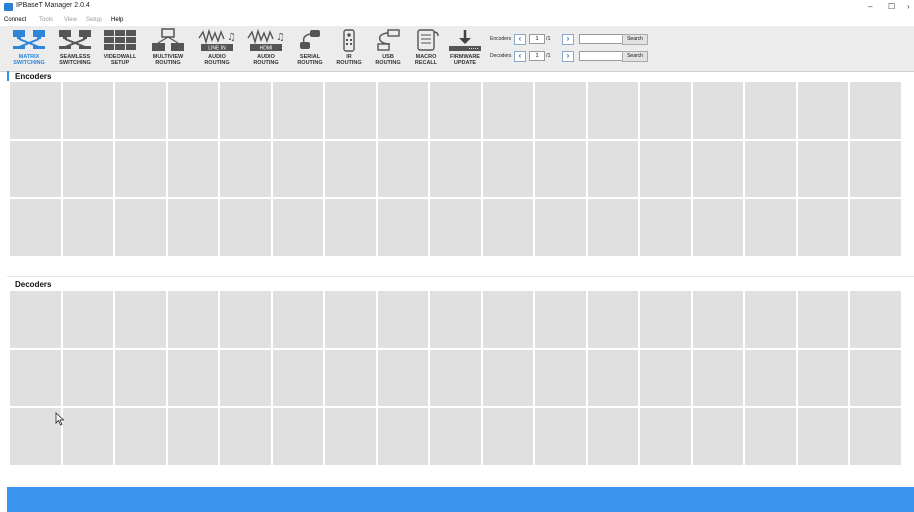  Describe the element at coordinates (217, 49) in the screenshot. I see `tool-audio-routing-line-in: ♫ LINE IN AUDIO ROUTING` at that location.